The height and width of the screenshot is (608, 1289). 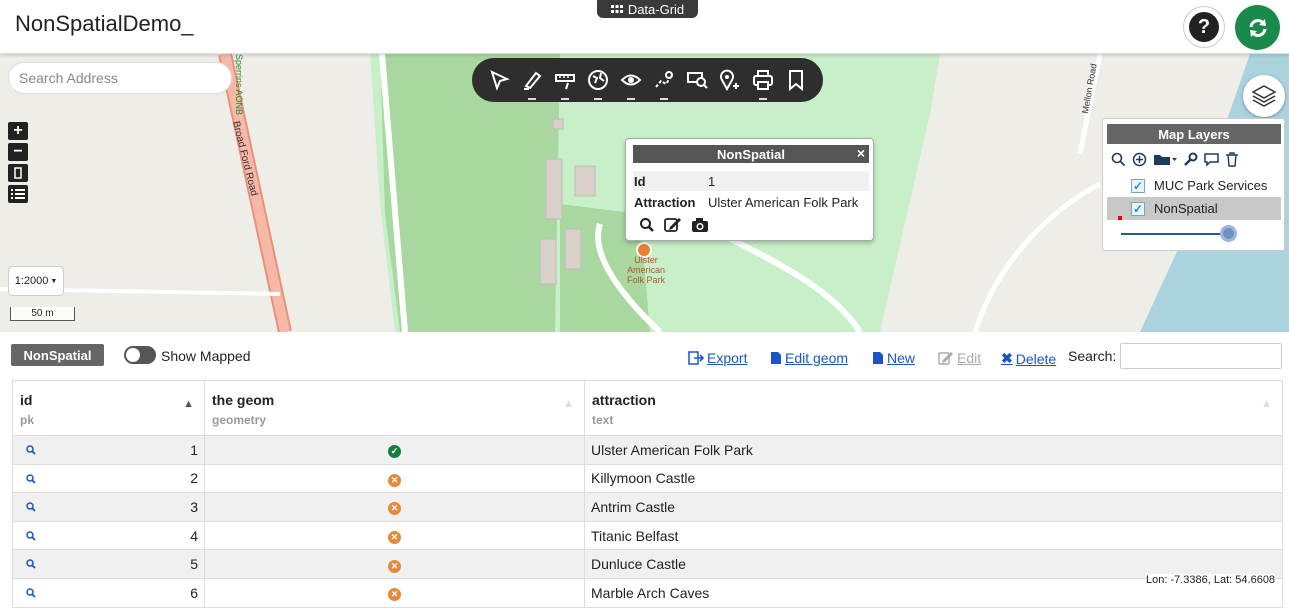 What do you see at coordinates (104, 23) in the screenshot?
I see `app-title: NonSpatialDemo_` at bounding box center [104, 23].